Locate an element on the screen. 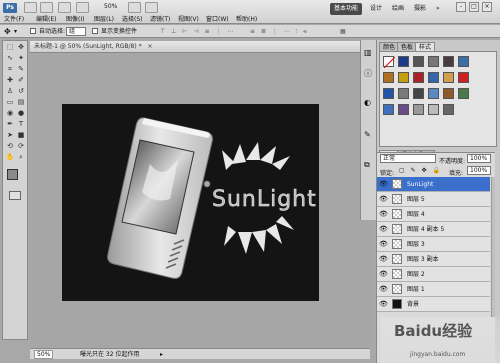 The width and height of the screenshot is (500, 363). info-icon: ⓘ is located at coordinates (368, 73).